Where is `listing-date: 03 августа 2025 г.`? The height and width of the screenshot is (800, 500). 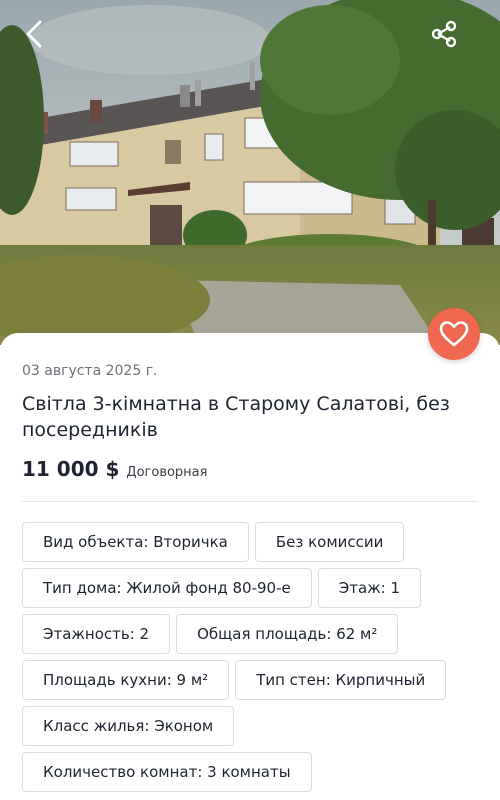 listing-date: 03 августа 2025 г. is located at coordinates (90, 371).